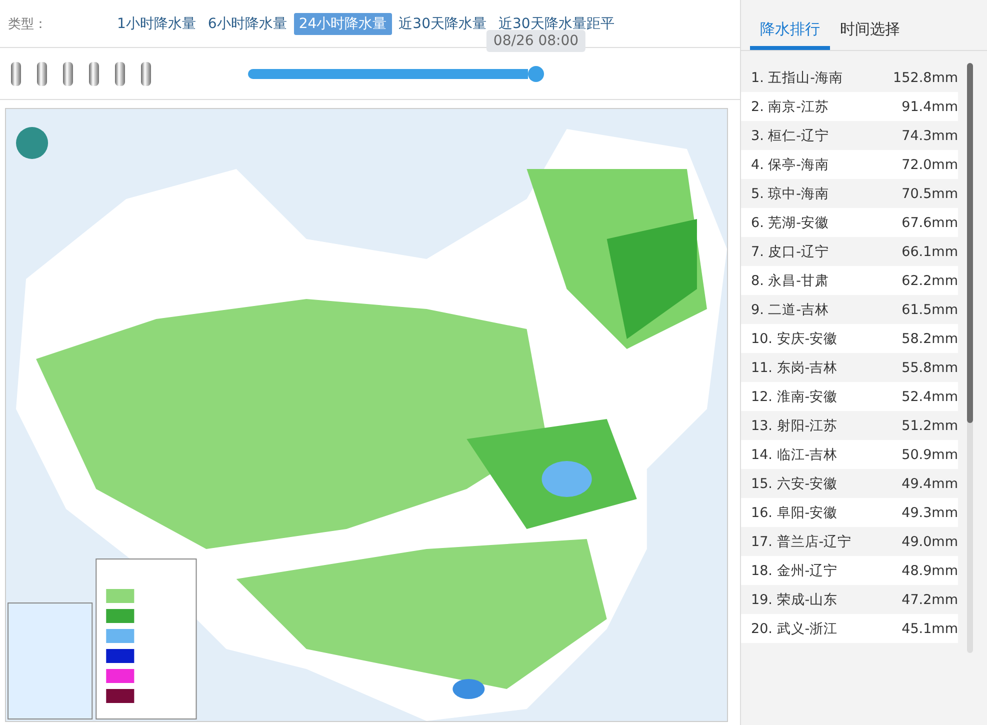 Image resolution: width=987 pixels, height=725 pixels. What do you see at coordinates (930, 194) in the screenshot?
I see `rainfall-value: 70.5mm` at bounding box center [930, 194].